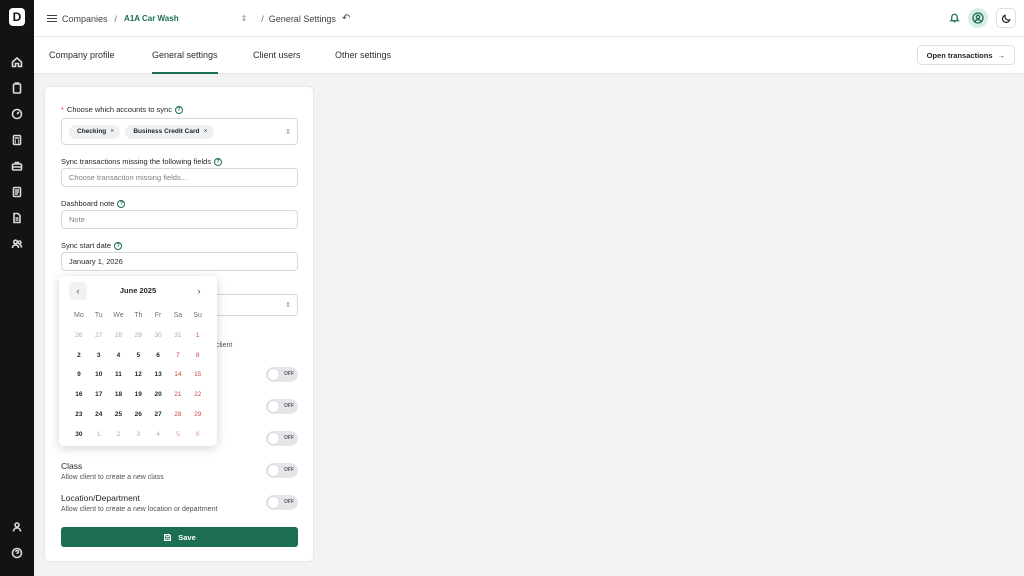 This screenshot has width=1024, height=576. What do you see at coordinates (178, 375) in the screenshot?
I see `calendar-day: 14` at bounding box center [178, 375].